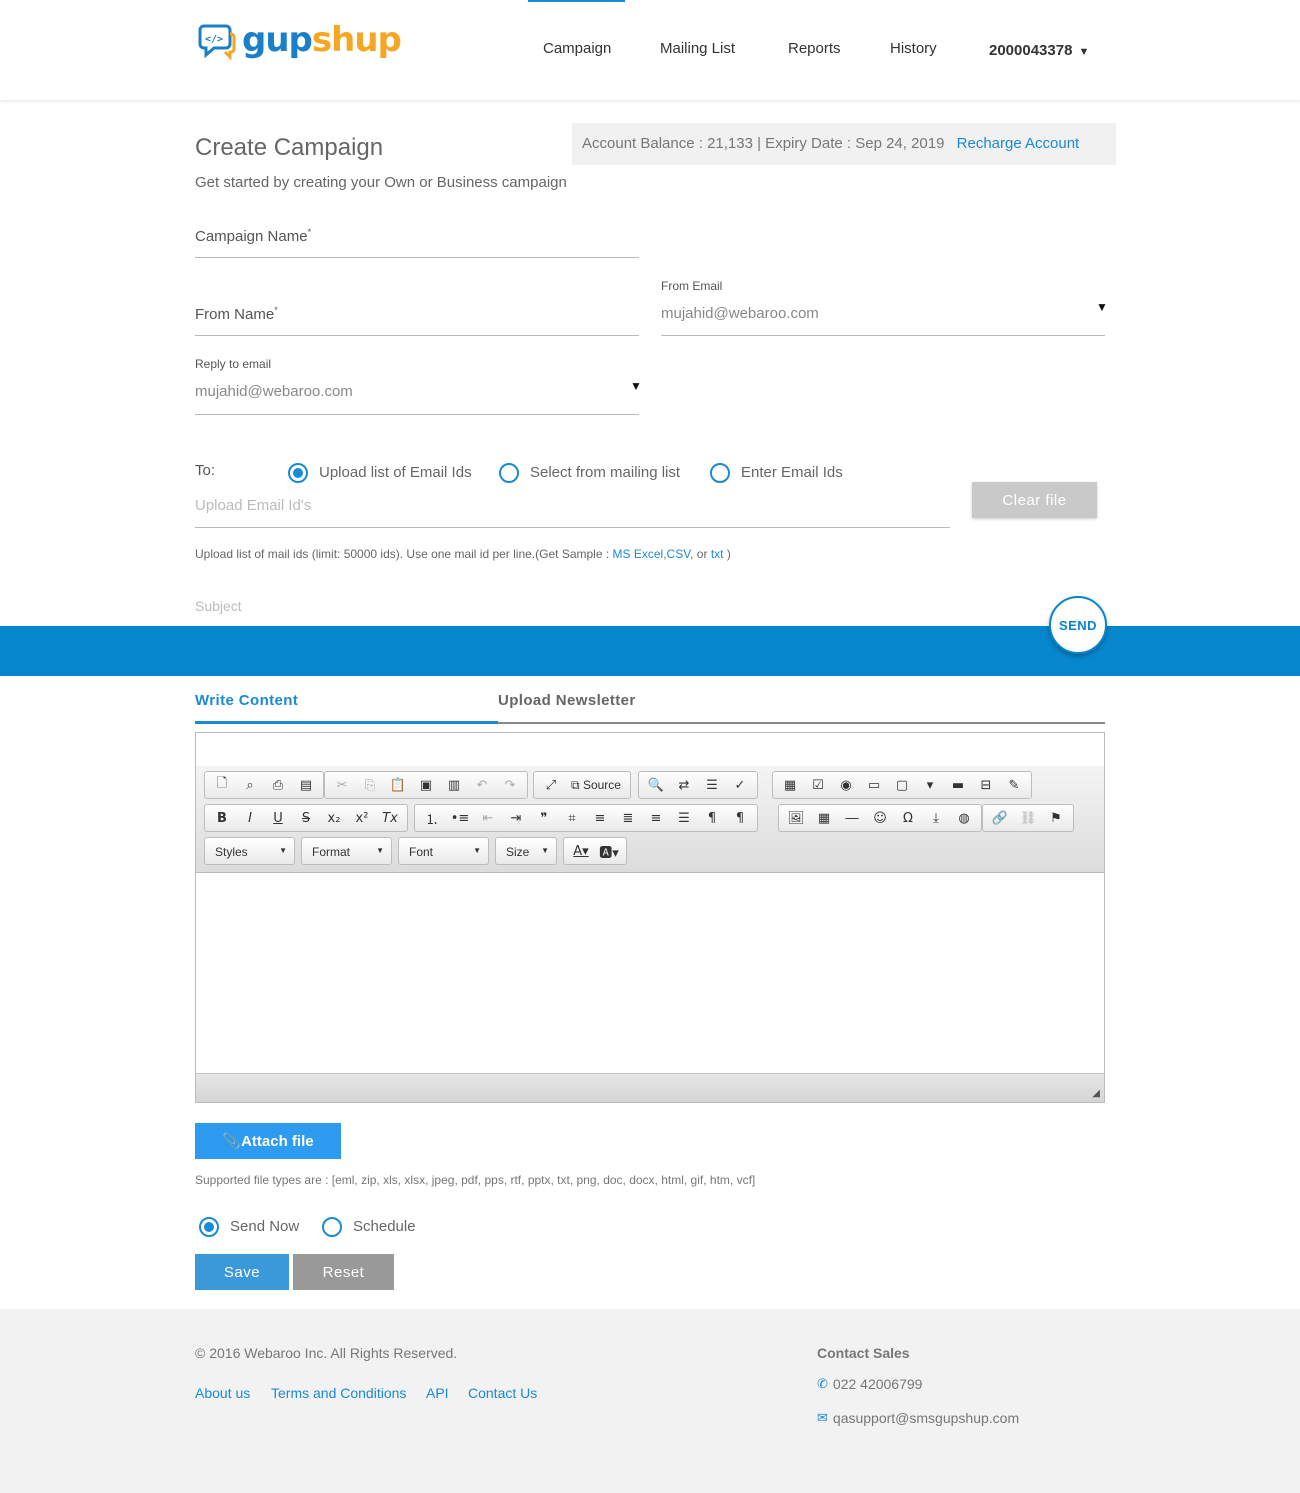  Describe the element at coordinates (268, 1141) in the screenshot. I see `attach-file-button: 📎Attach file` at that location.